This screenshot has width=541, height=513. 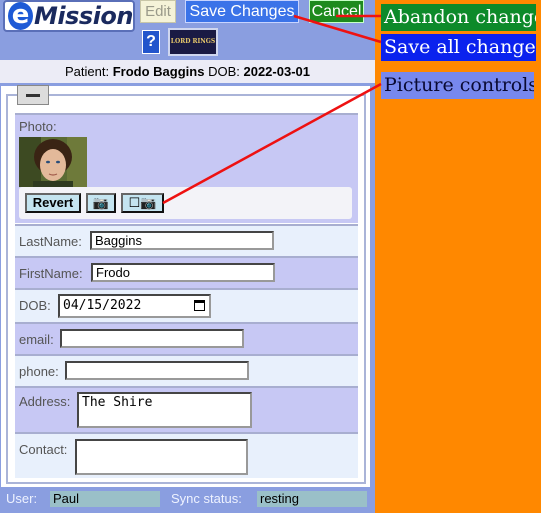 What do you see at coordinates (45, 401) in the screenshot?
I see `address-label: Address:` at bounding box center [45, 401].